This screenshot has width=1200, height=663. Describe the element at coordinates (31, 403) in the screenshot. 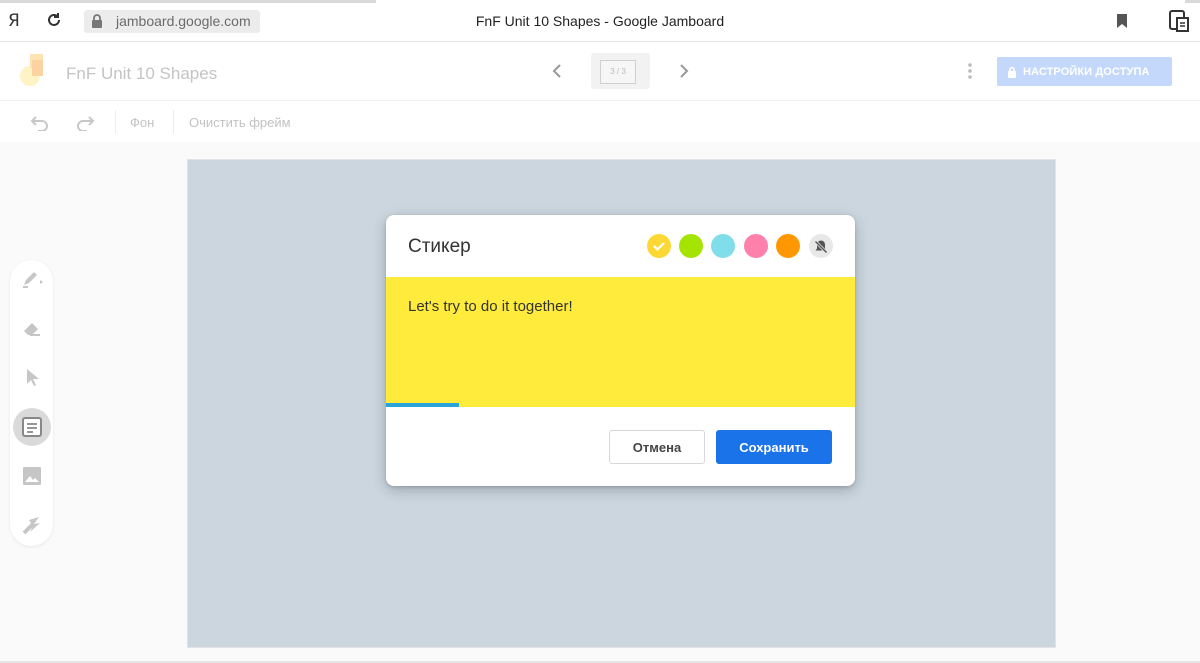

I see `tool-rail` at that location.